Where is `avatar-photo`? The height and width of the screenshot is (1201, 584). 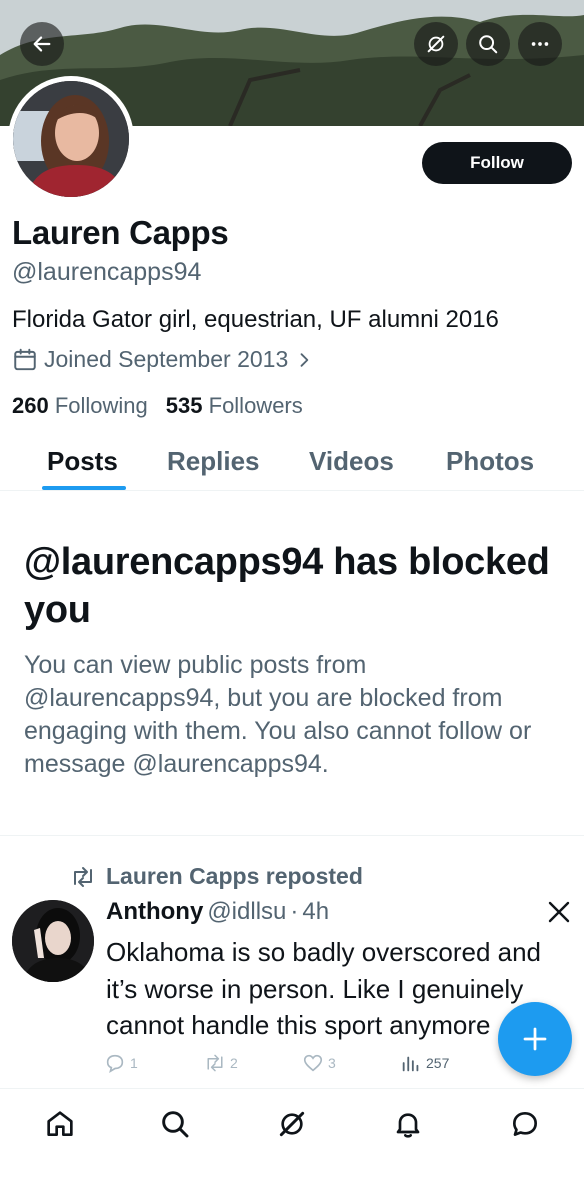 avatar-photo is located at coordinates (71, 139).